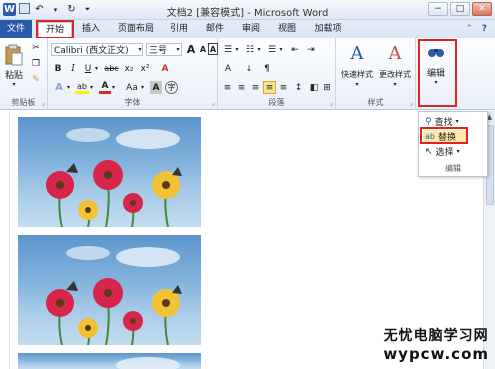 The height and width of the screenshot is (369, 495). Describe the element at coordinates (228, 68) in the screenshot. I see `chinese-layout-button: A` at that location.